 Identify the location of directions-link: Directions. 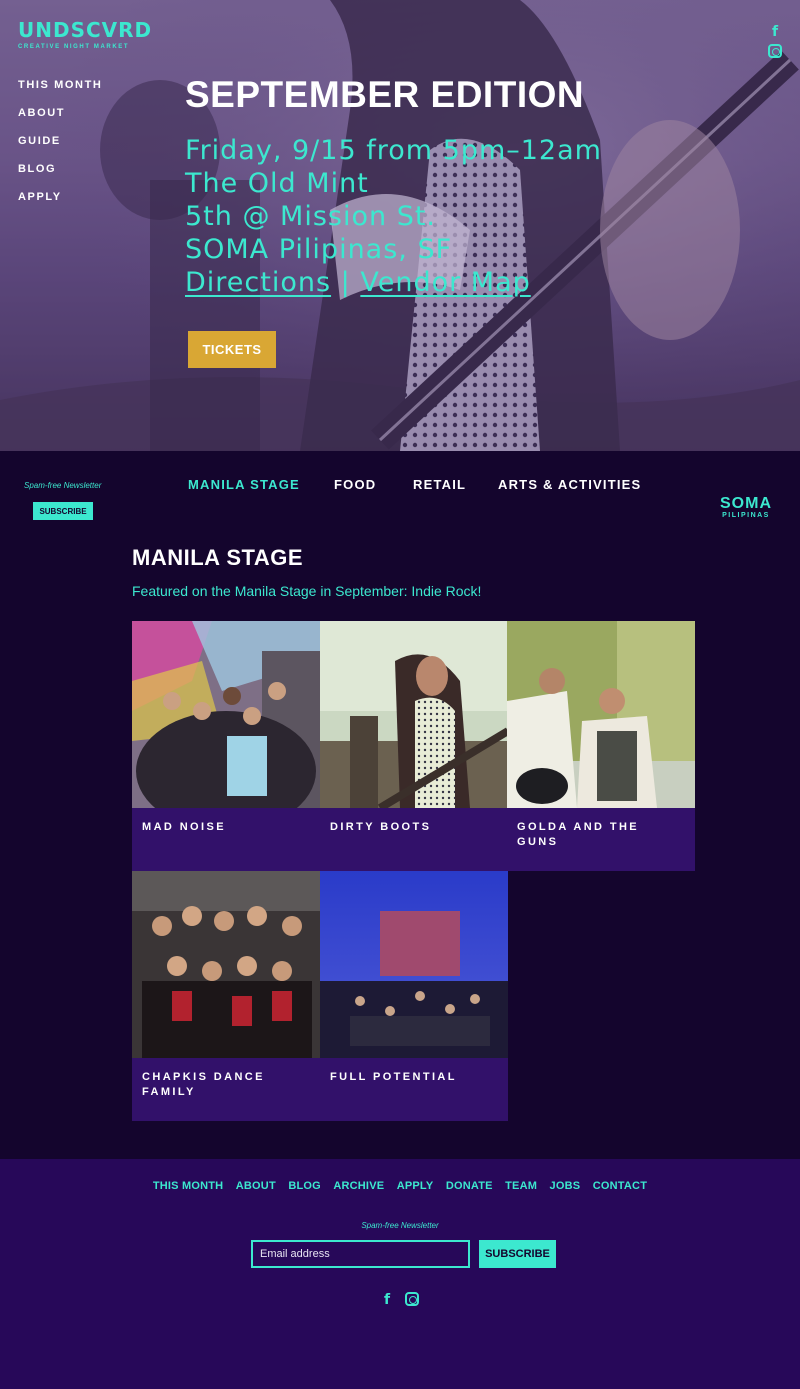
(258, 282).